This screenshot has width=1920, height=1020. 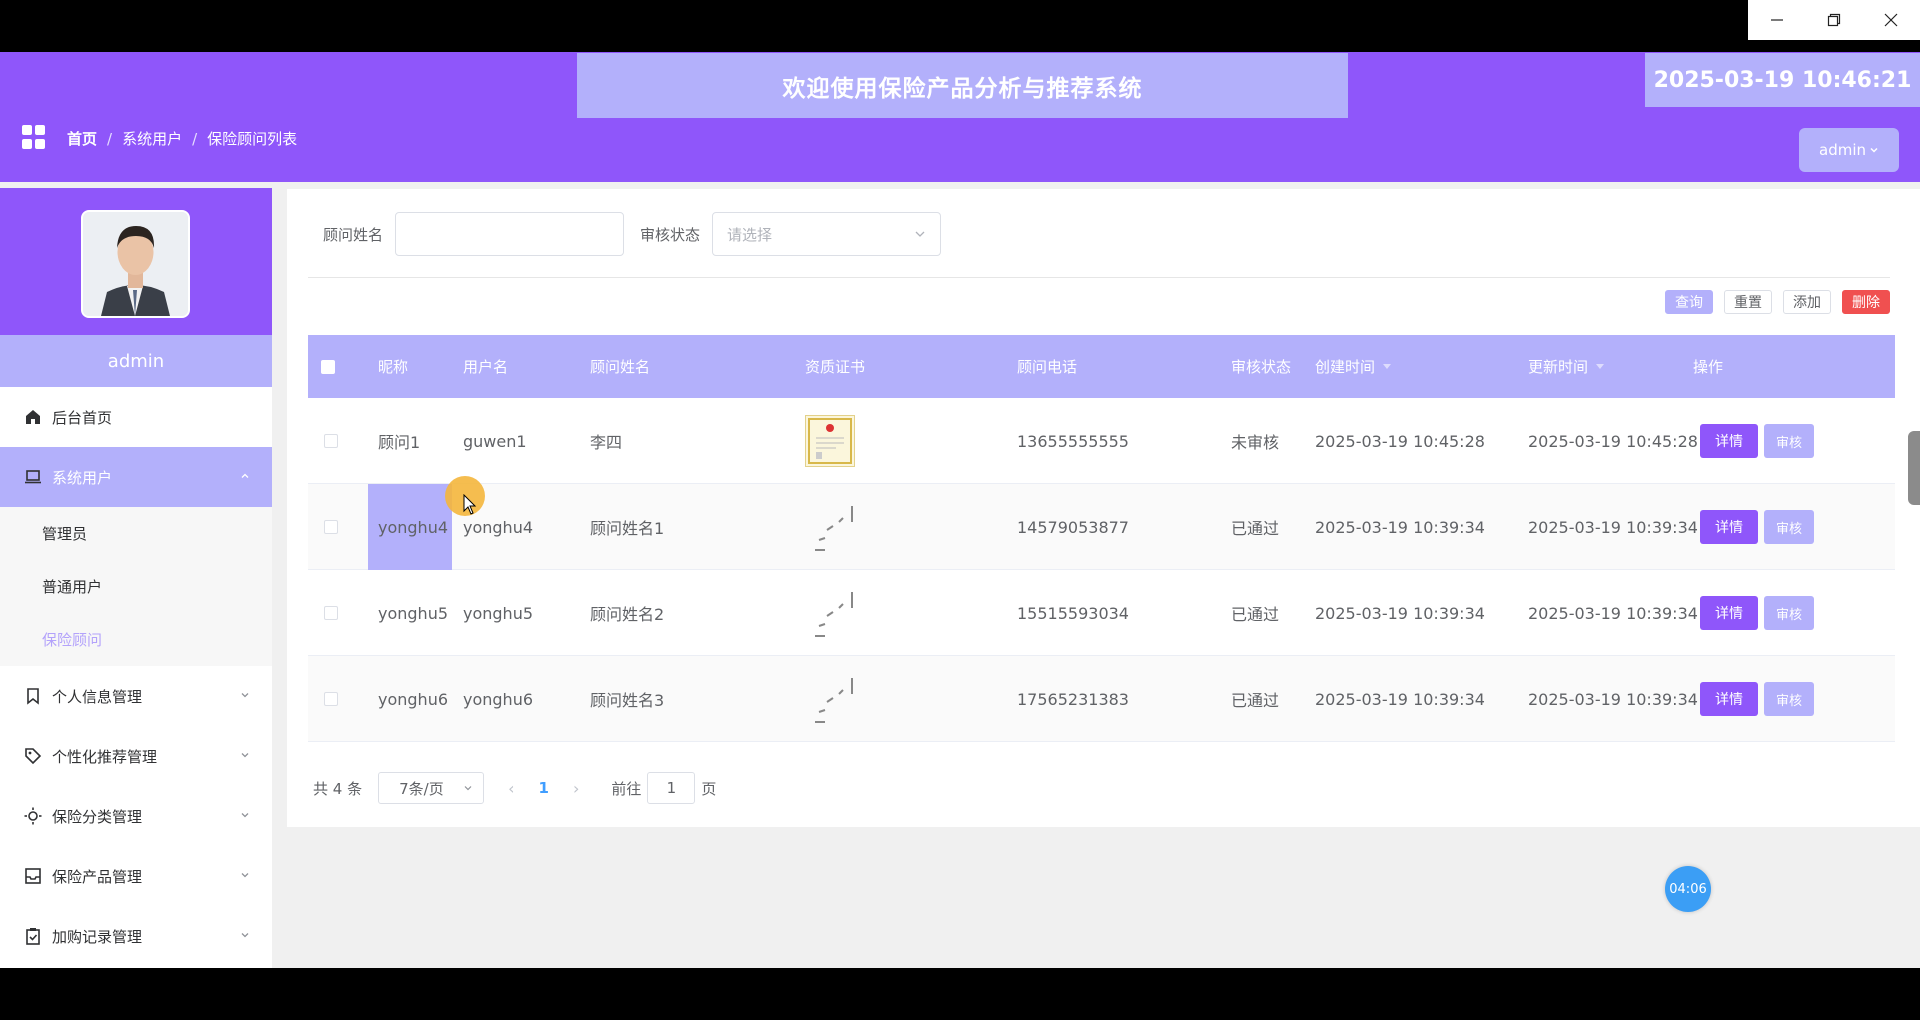 What do you see at coordinates (544, 788) in the screenshot?
I see `page-number-current: 1` at bounding box center [544, 788].